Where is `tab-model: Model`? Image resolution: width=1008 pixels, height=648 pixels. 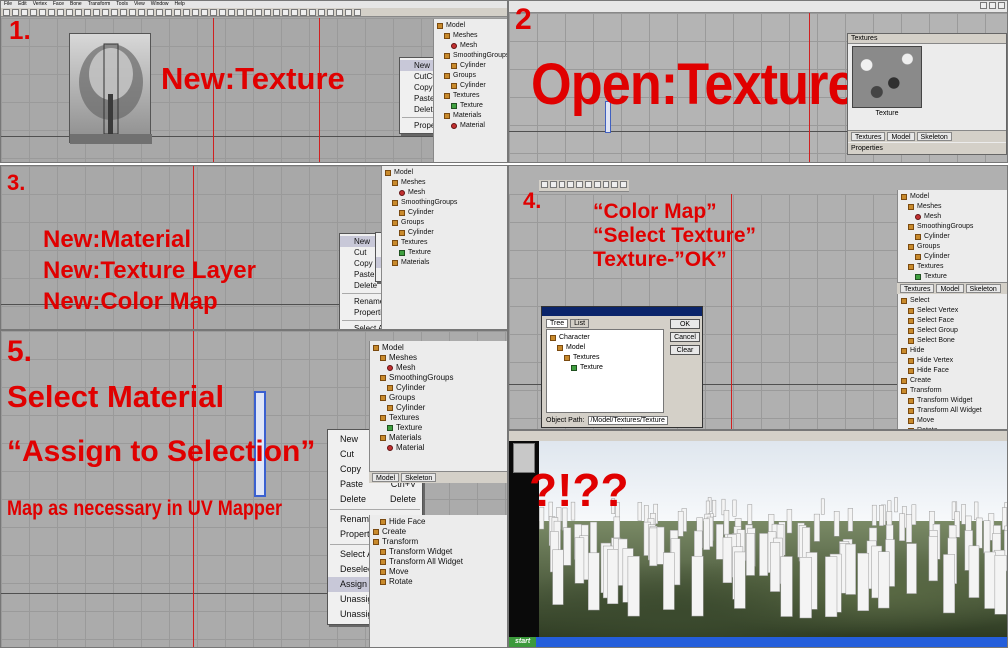 tab-model: Model is located at coordinates (901, 136).